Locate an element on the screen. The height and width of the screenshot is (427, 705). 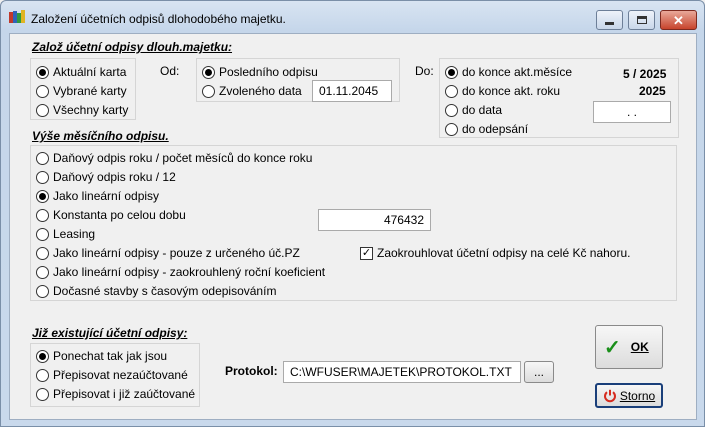
radio-label: Dočasné stavby s časovým odepisováním is located at coordinates (165, 291).